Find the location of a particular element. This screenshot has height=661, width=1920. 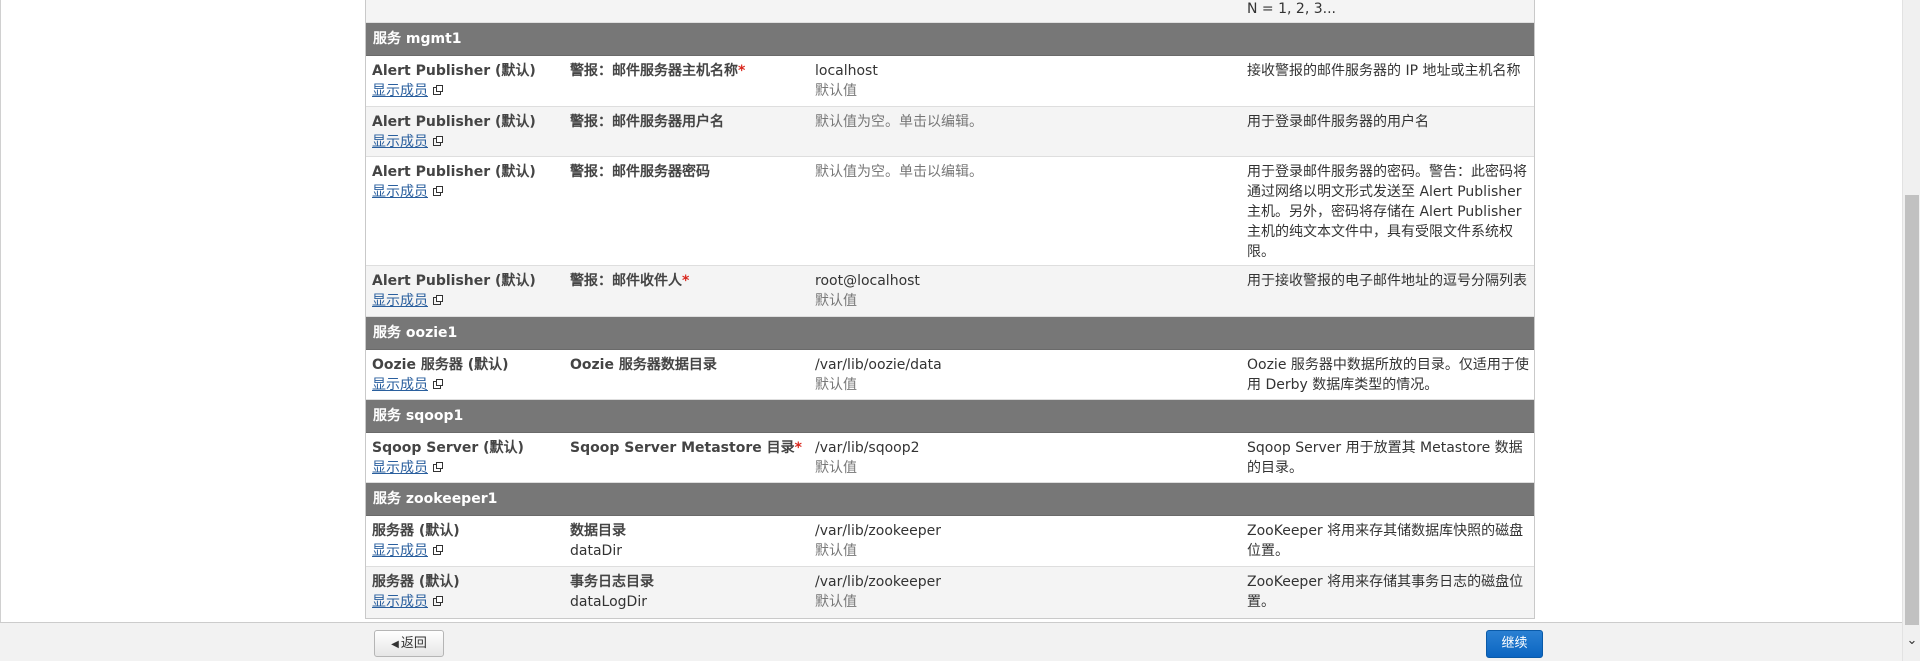

property-name-cell: 警报：邮件服务器主机名称* is located at coordinates (688, 71).